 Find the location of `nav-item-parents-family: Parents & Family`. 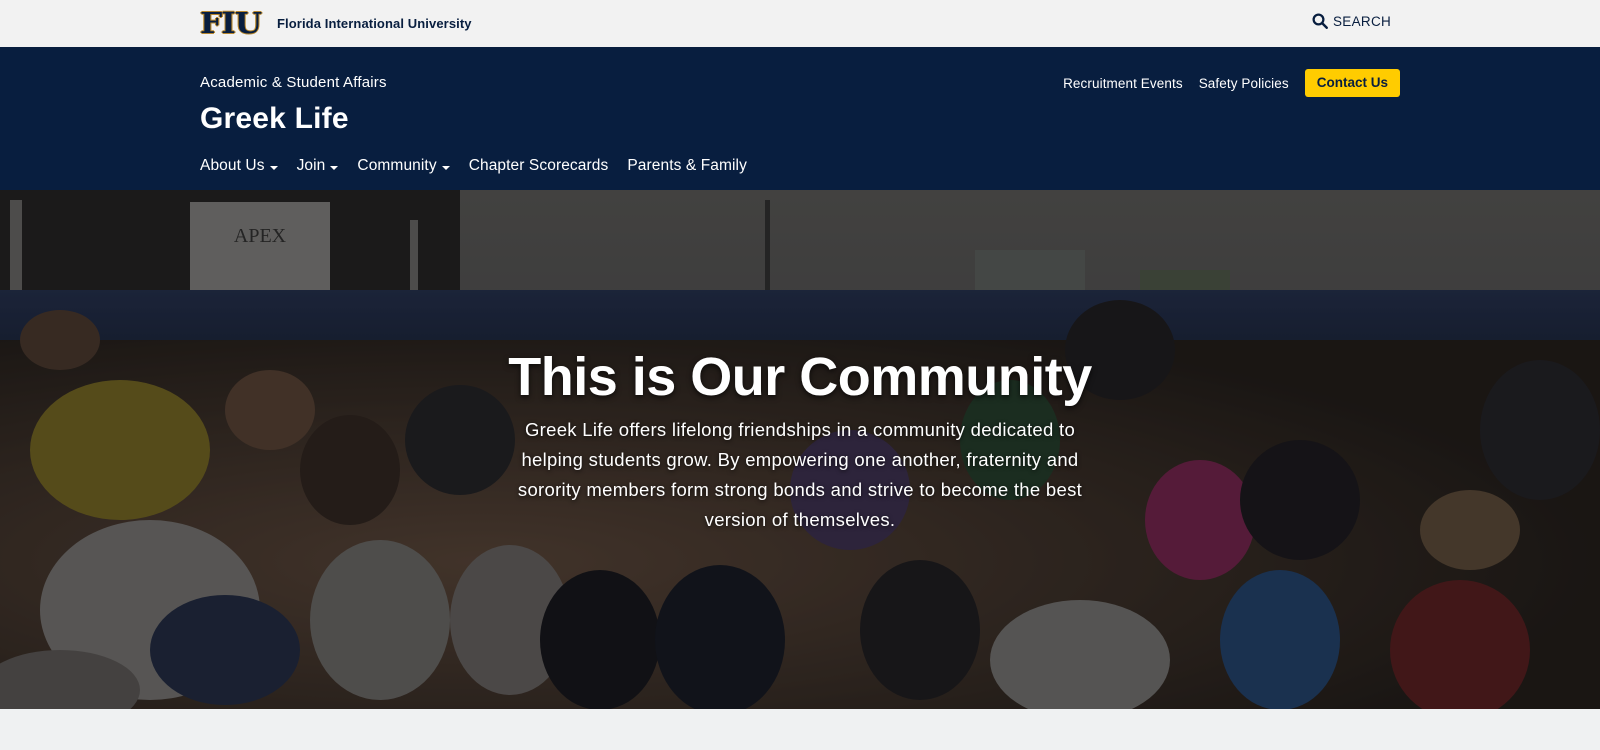

nav-item-parents-family: Parents & Family is located at coordinates (687, 166).